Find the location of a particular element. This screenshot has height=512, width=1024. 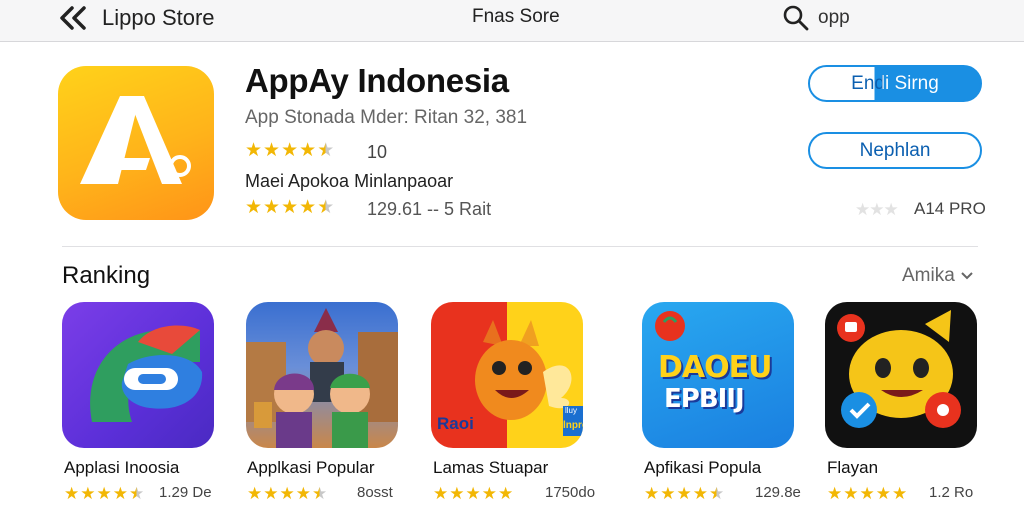

chevron-down-icon is located at coordinates (967, 276).